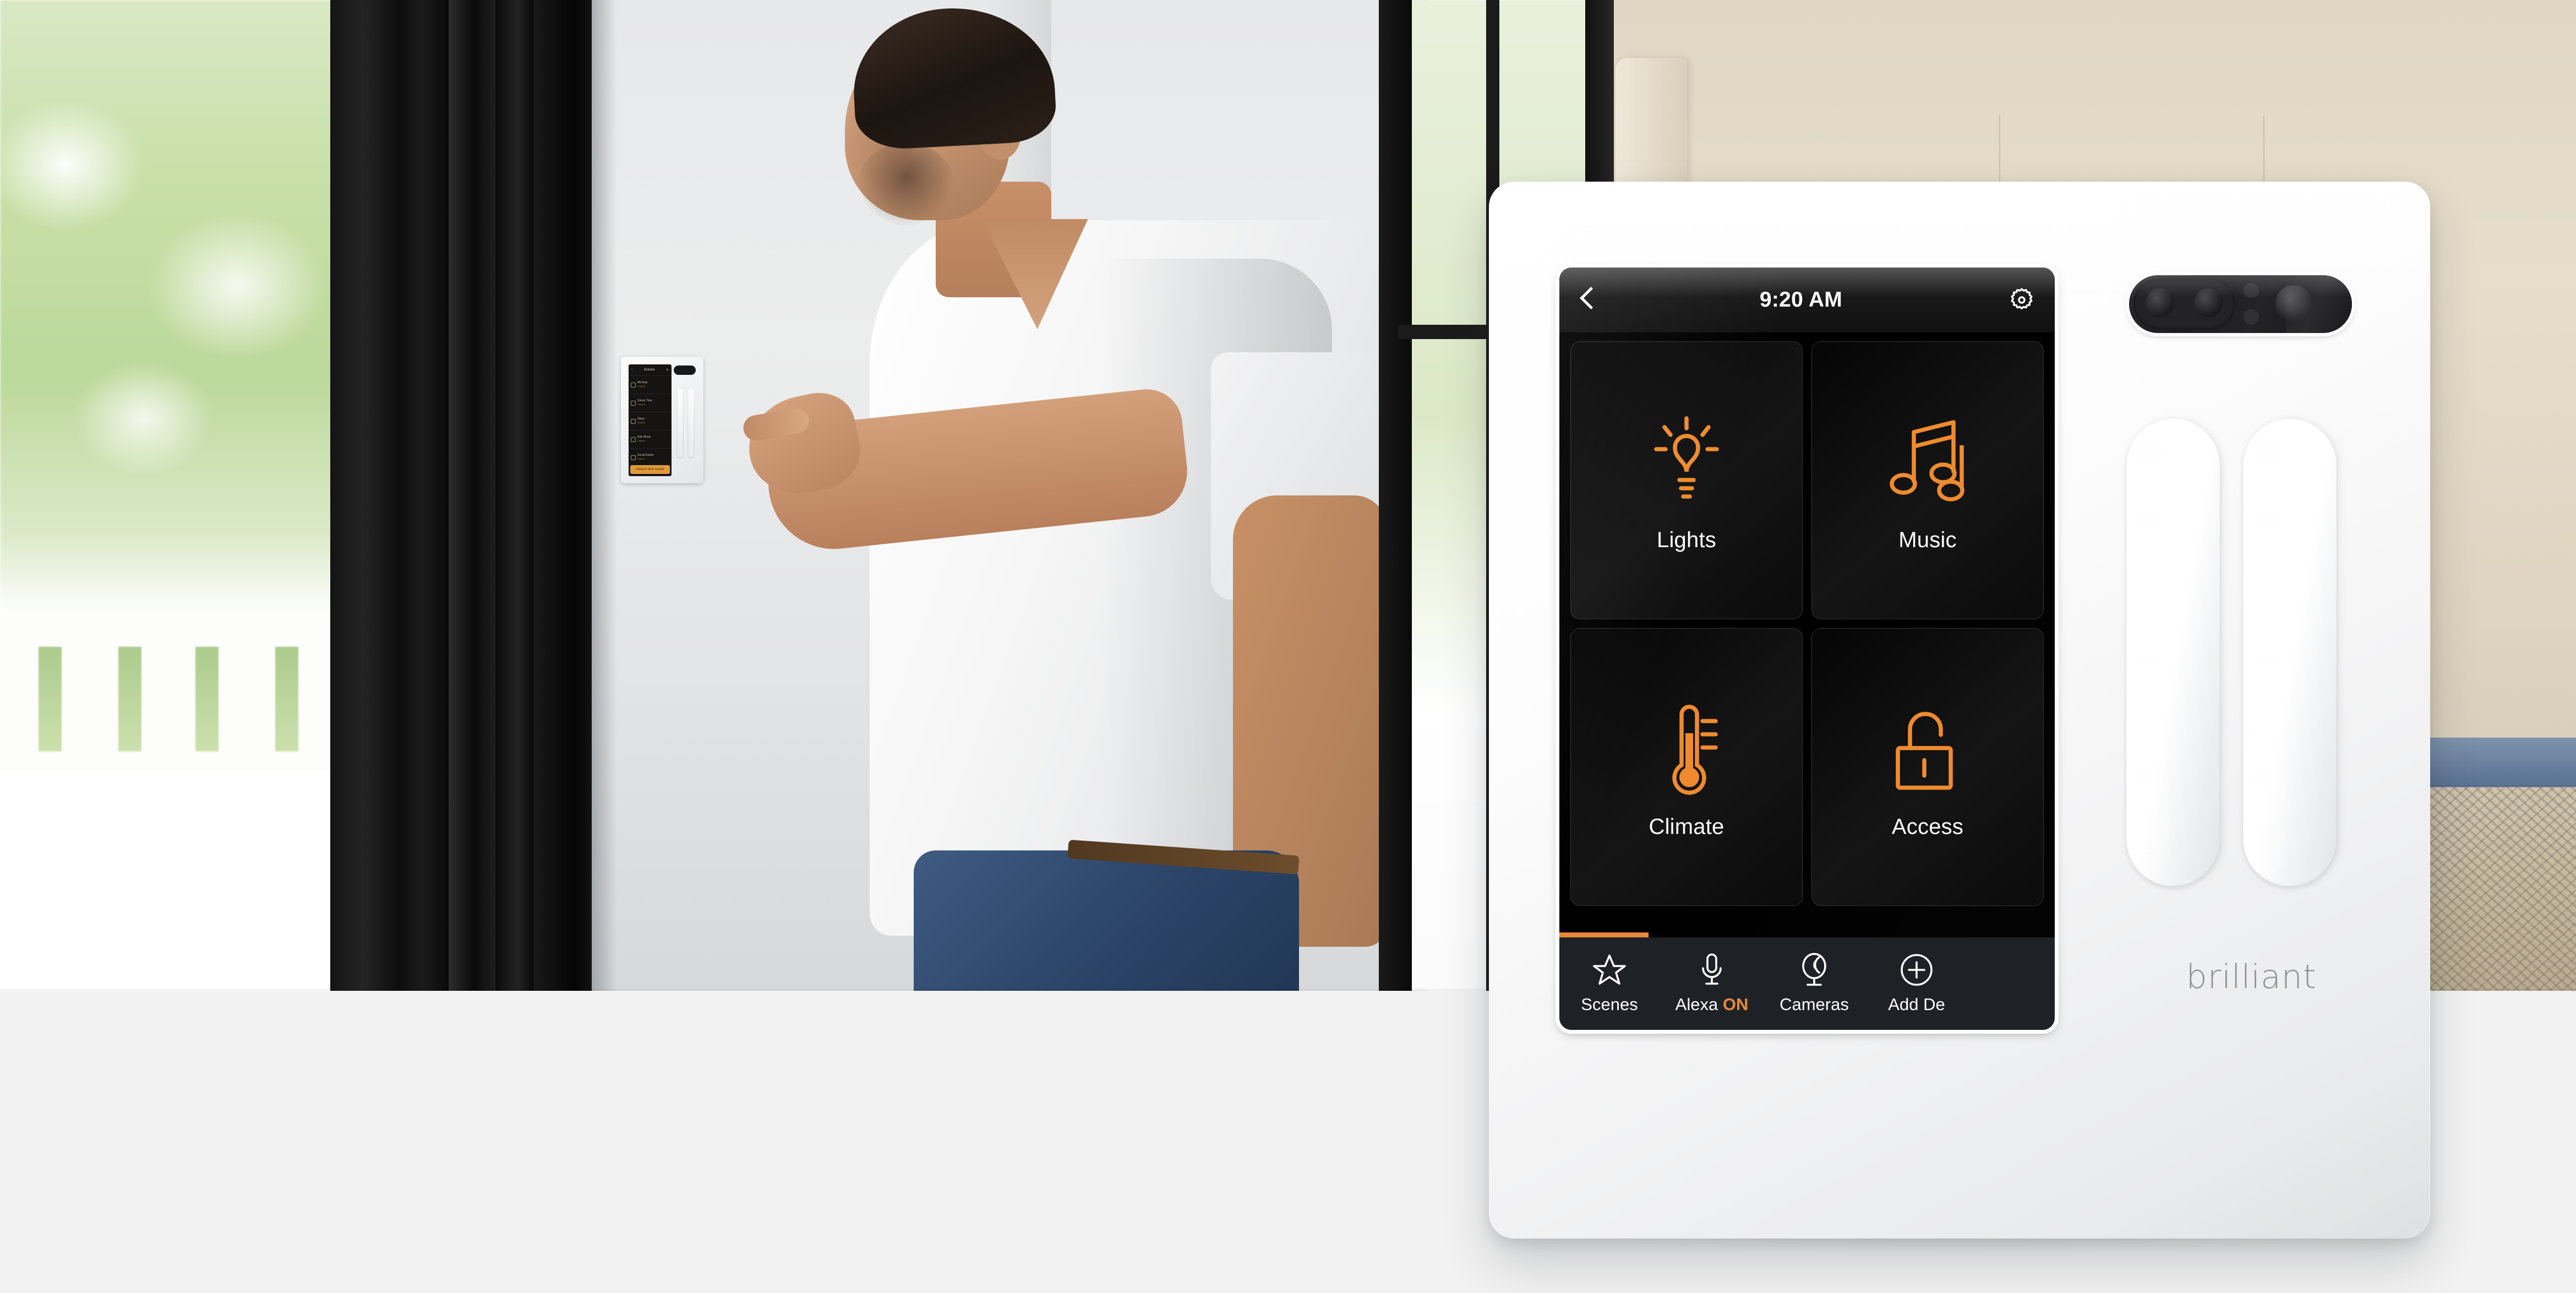 The width and height of the screenshot is (2576, 1293). Describe the element at coordinates (2173, 652) in the screenshot. I see `dimmer-slider-left` at that location.